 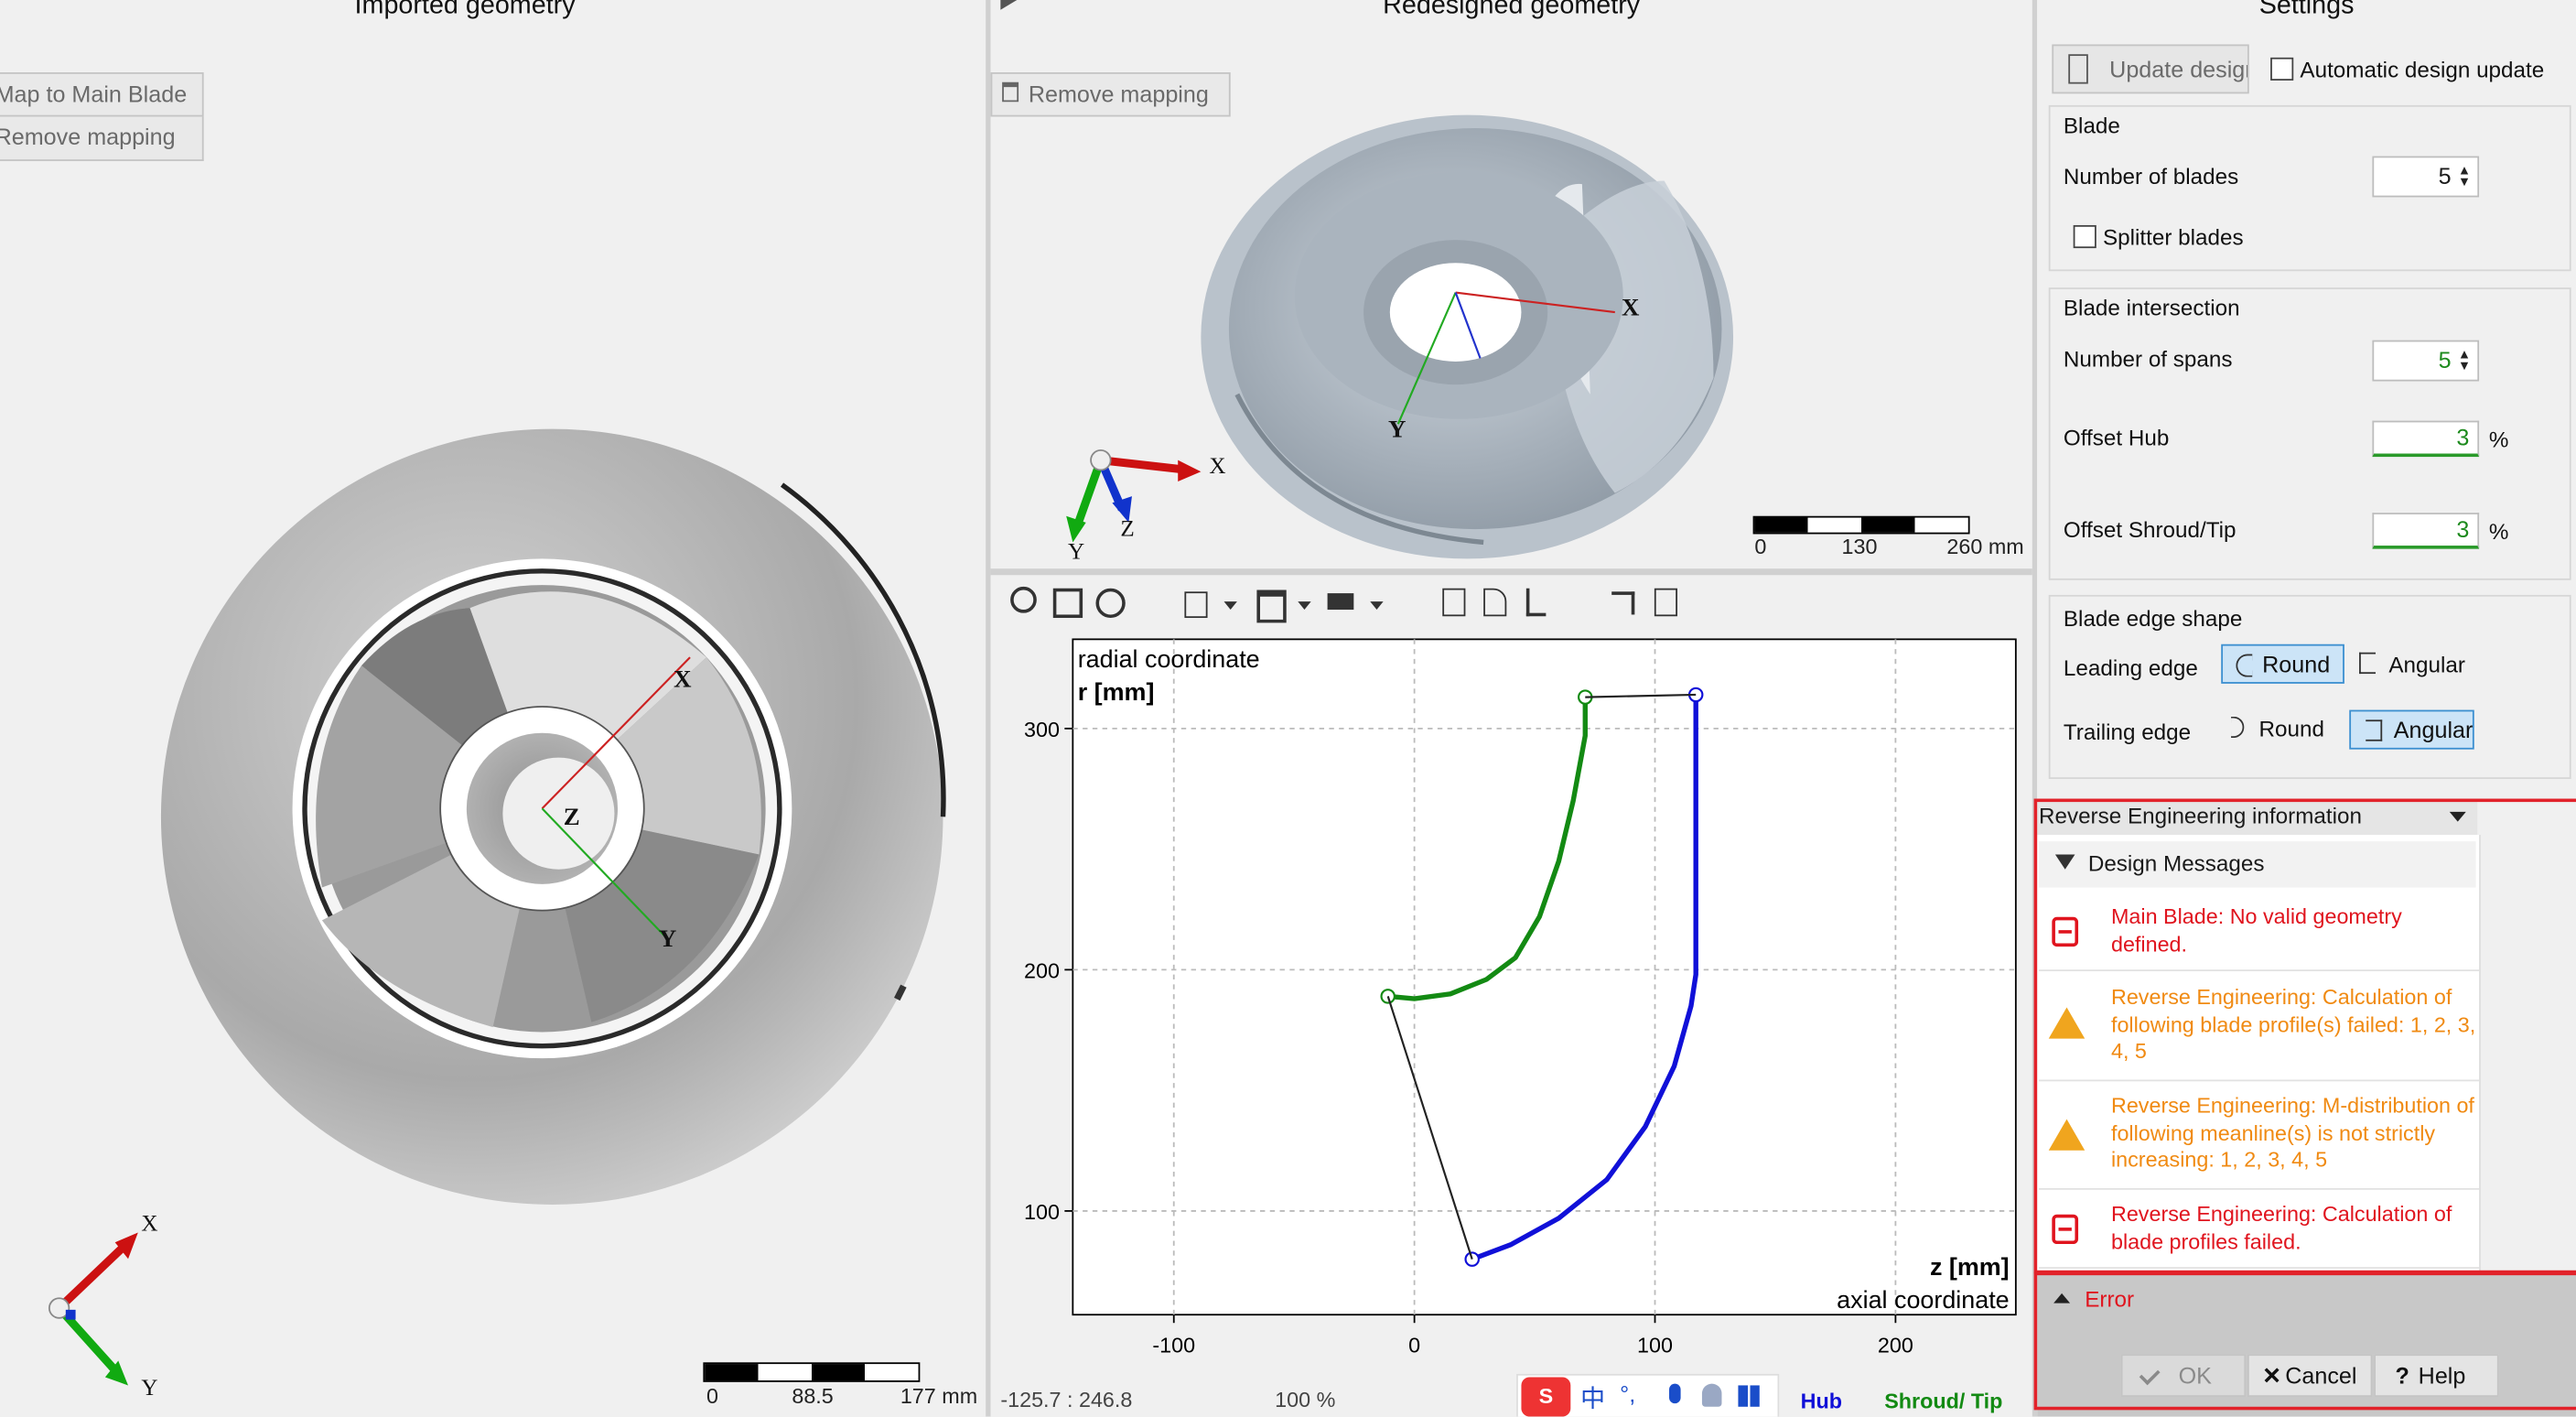 I want to click on y-tick-label: 100, so click(x=1042, y=1212).